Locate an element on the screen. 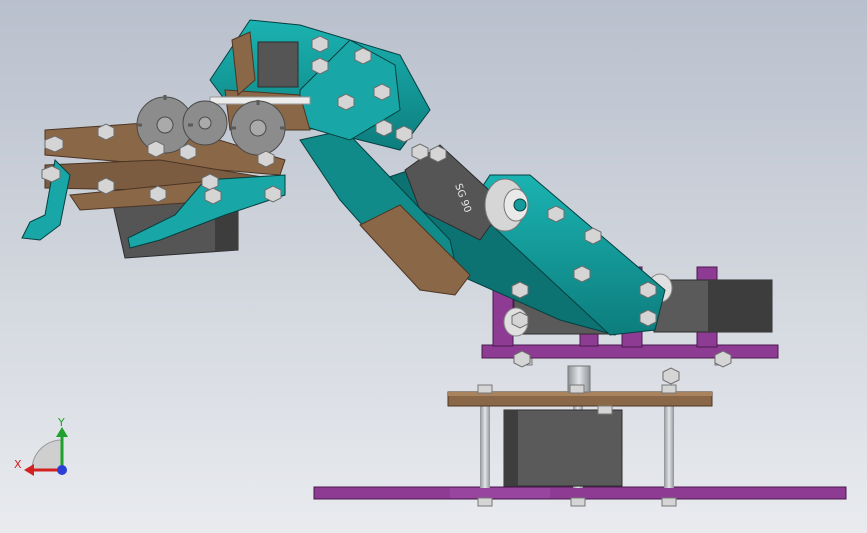 This screenshot has width=867, height=533. y-axis-label: Y is located at coordinates (61, 422).